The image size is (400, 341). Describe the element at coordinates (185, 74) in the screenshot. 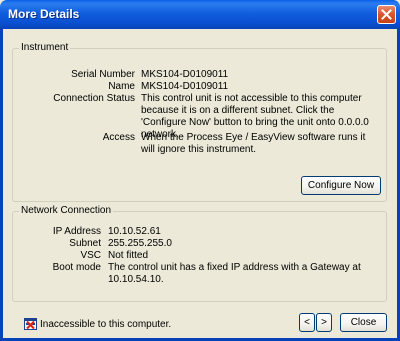

I see `serial-number-value: MKS104-D0109011` at that location.